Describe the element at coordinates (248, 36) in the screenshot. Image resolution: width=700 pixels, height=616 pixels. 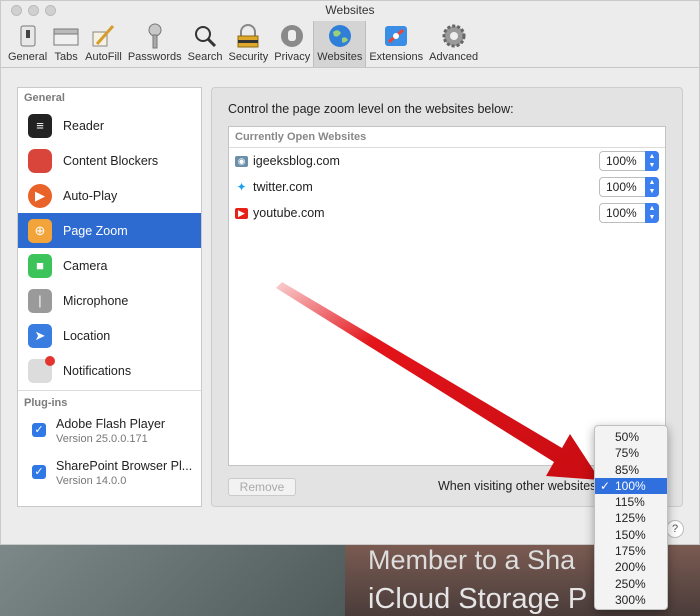
I see `security-icon` at that location.